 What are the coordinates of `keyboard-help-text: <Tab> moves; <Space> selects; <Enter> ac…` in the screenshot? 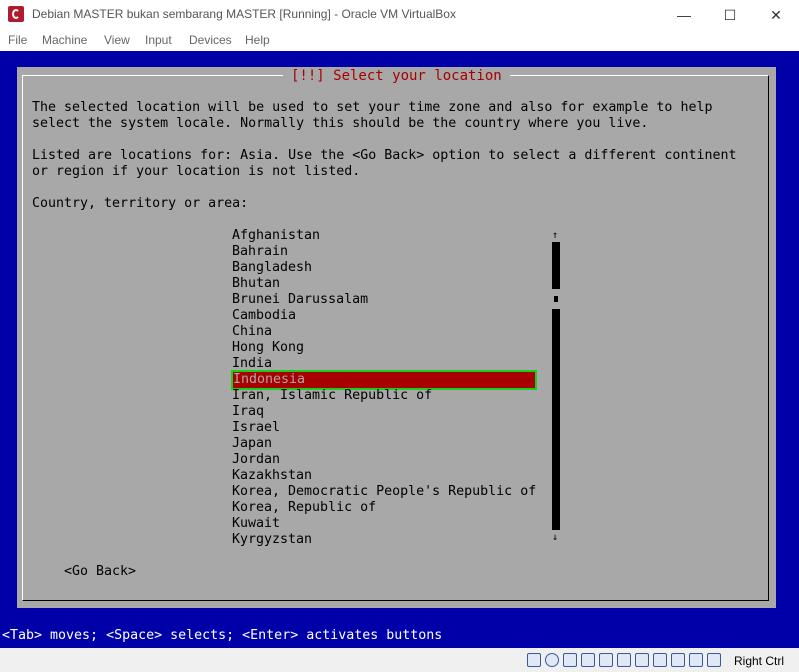 It's located at (222, 635).